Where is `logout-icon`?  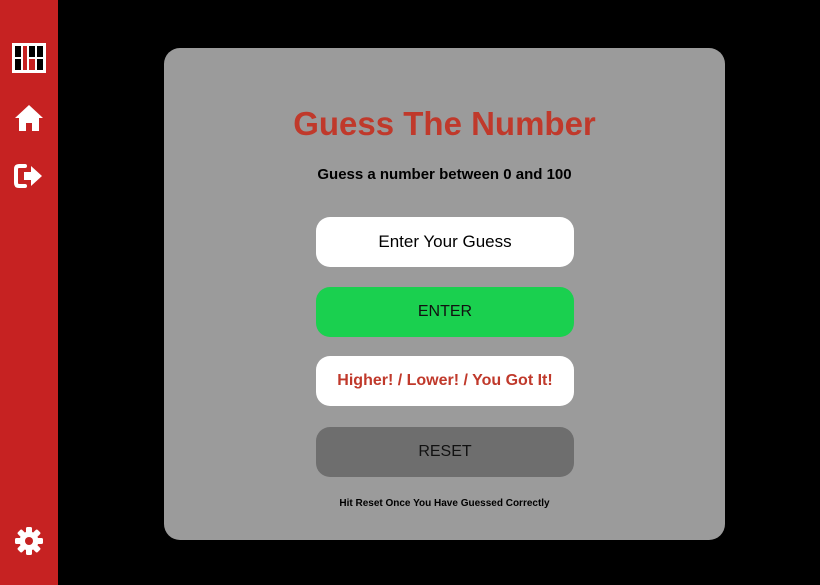
logout-icon is located at coordinates (29, 176).